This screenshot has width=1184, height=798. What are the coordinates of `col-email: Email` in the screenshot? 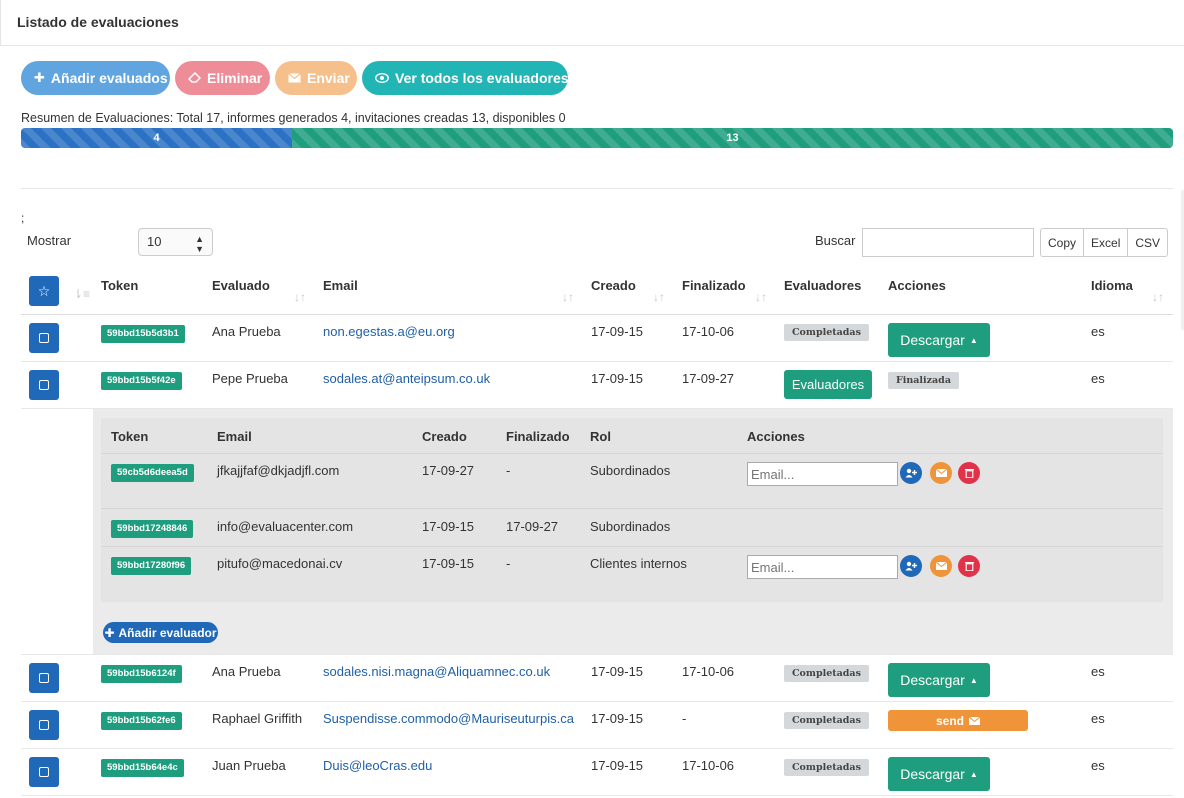 It's located at (340, 285).